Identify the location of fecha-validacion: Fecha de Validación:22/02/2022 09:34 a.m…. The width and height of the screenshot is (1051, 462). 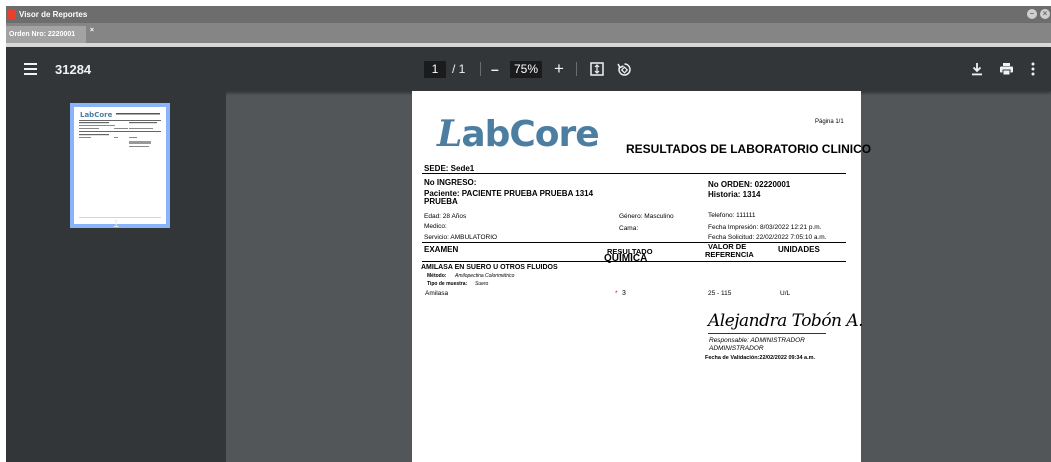
(760, 358).